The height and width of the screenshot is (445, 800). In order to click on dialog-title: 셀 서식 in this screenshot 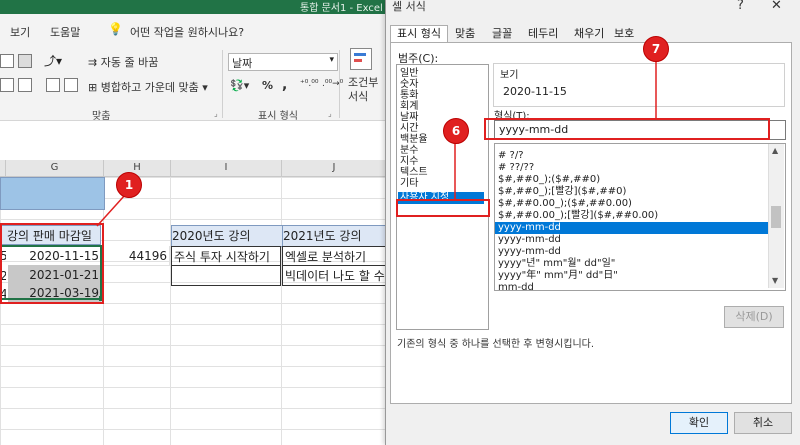, I will do `click(409, 6)`.